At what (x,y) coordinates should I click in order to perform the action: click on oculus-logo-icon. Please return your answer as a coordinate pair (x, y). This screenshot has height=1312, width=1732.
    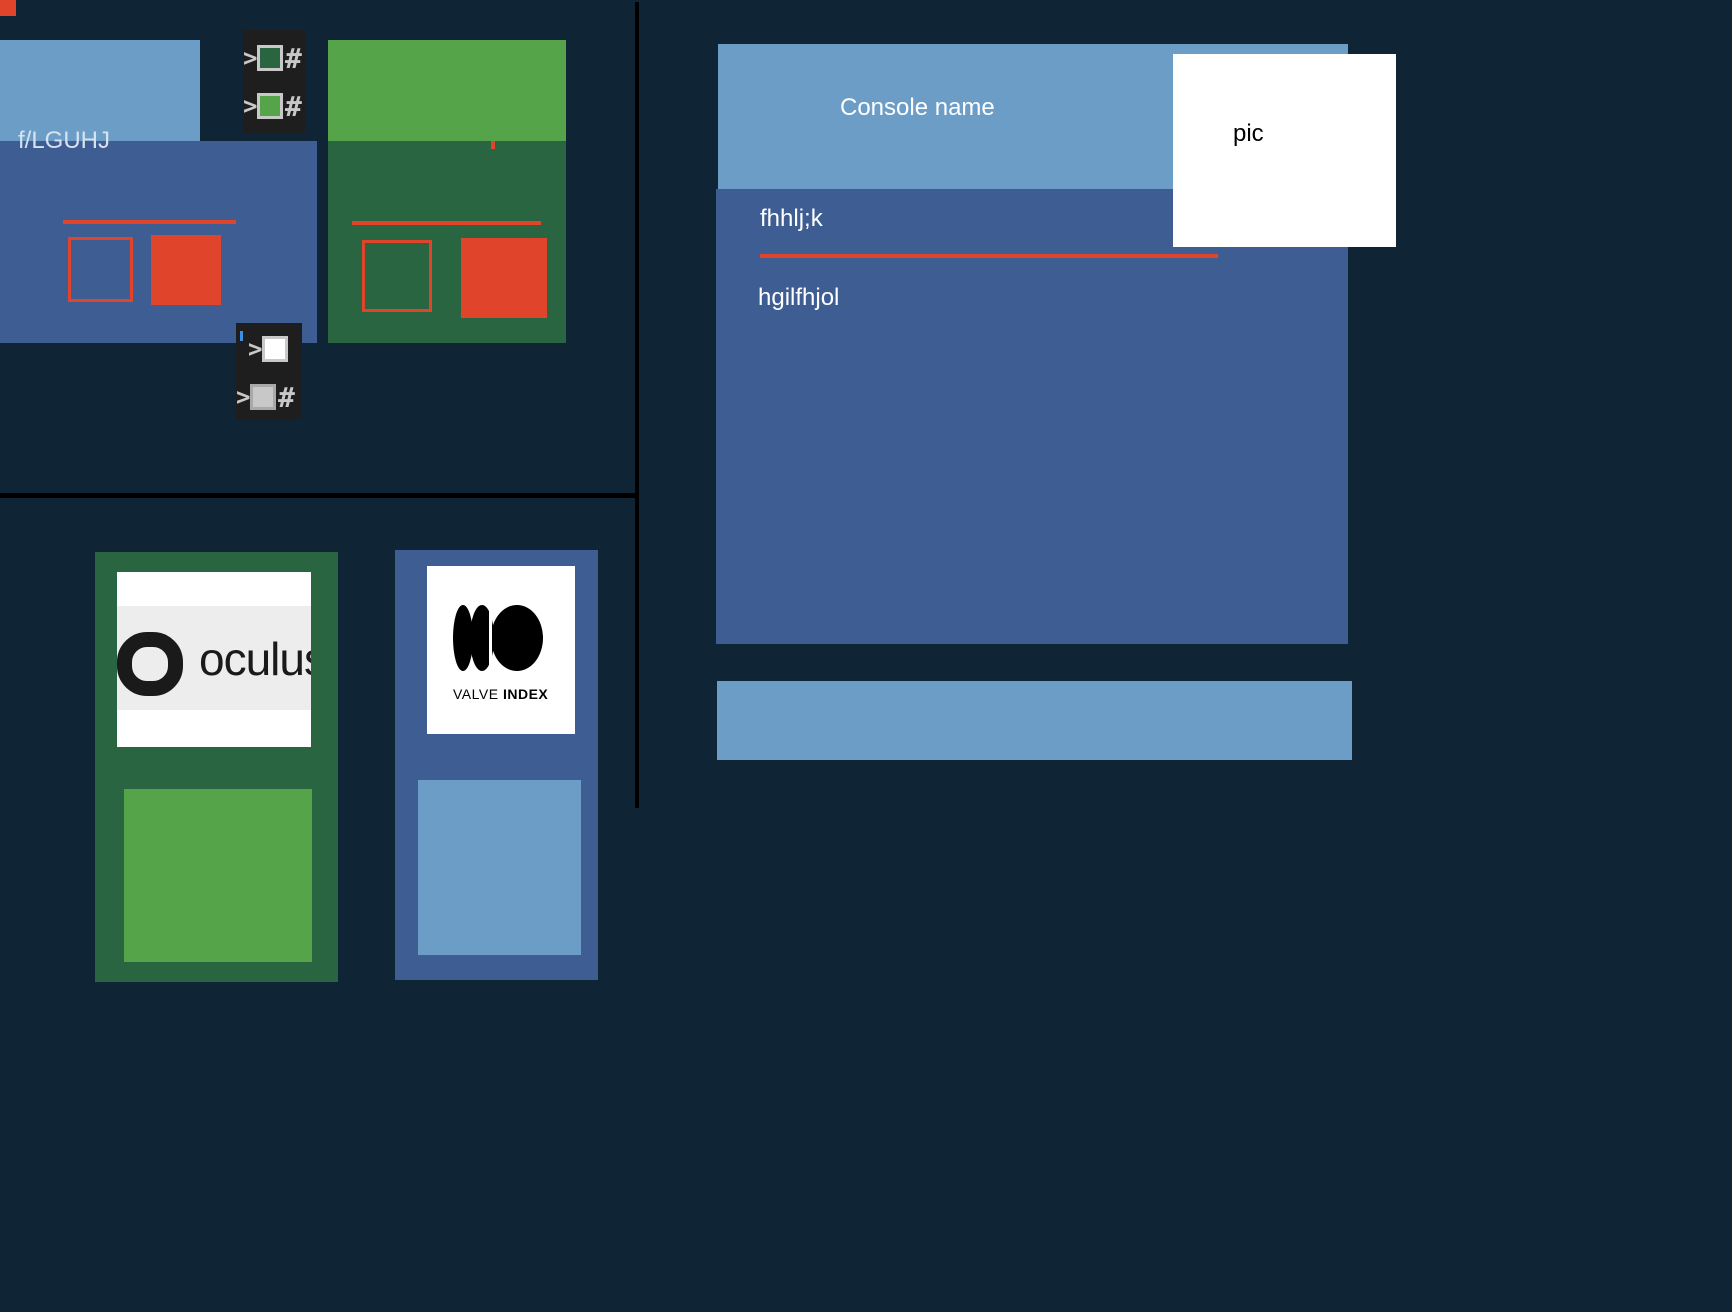
    Looking at the image, I should click on (150, 664).